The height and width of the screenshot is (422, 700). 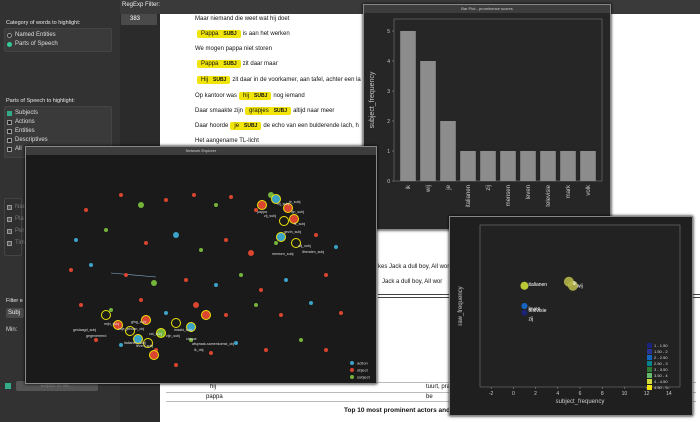 What do you see at coordinates (8, 386) in the screenshot?
I see `bottom-check` at bounding box center [8, 386].